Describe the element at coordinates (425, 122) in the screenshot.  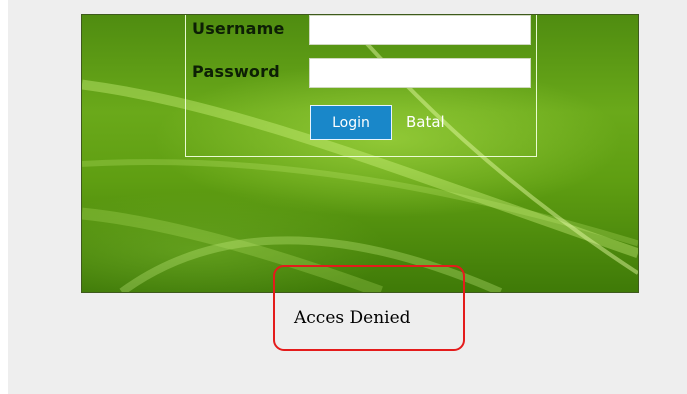
I see `cancel-link: Batal` at that location.